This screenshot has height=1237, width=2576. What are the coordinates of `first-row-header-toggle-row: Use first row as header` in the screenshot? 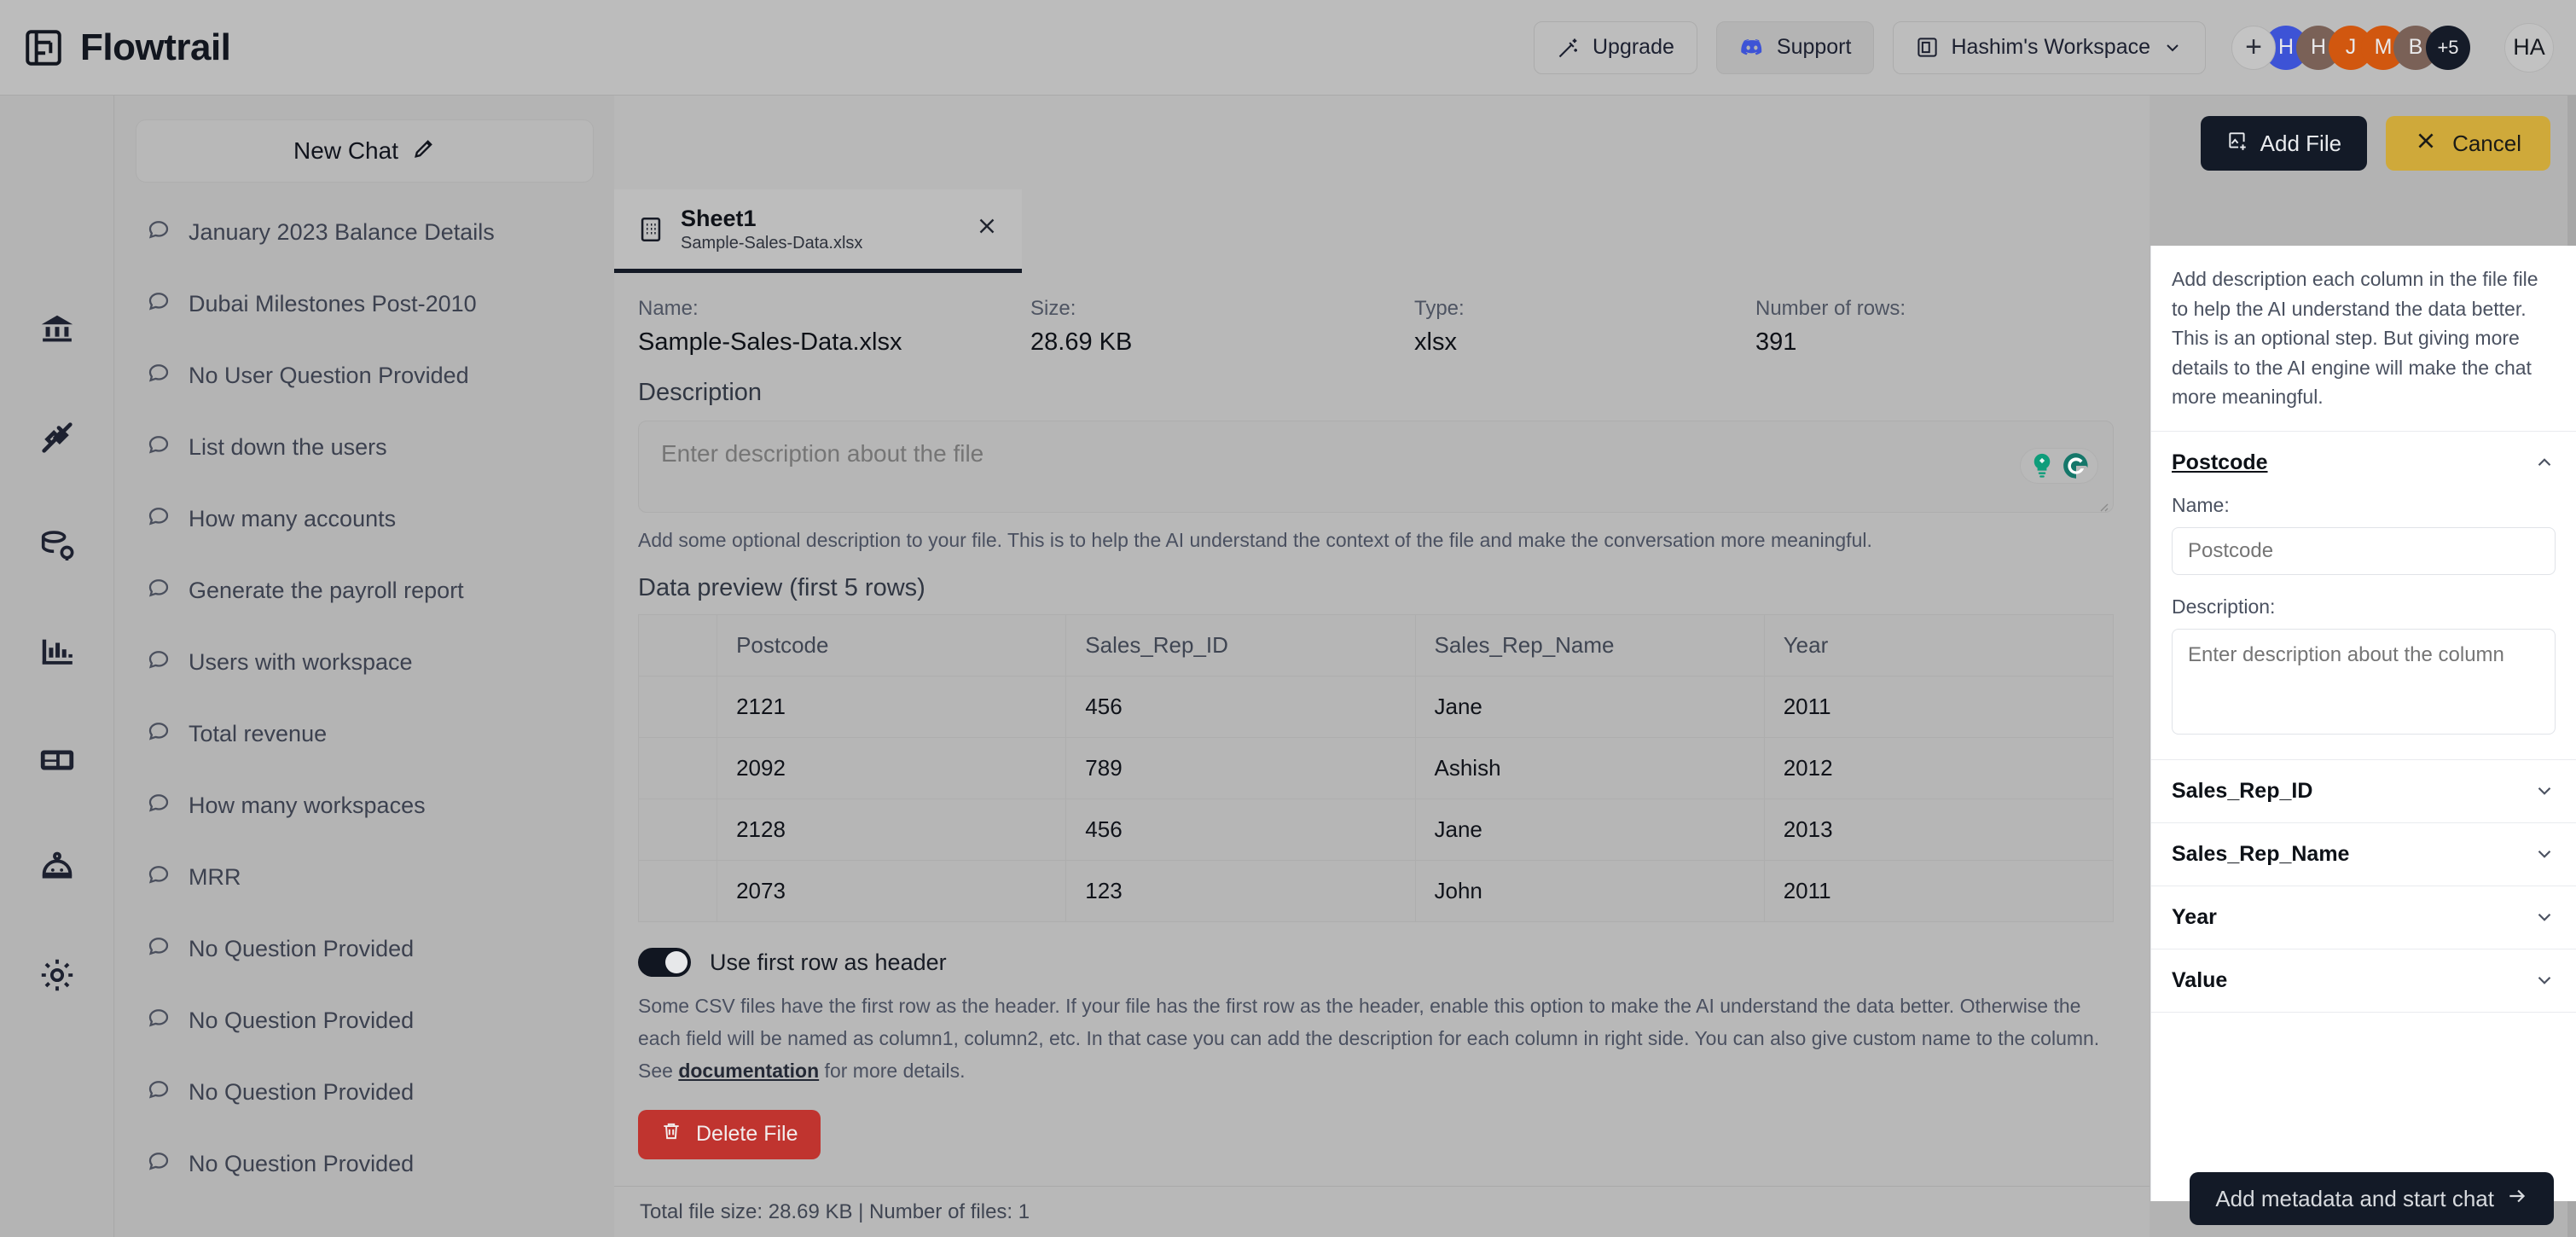 It's located at (1375, 962).